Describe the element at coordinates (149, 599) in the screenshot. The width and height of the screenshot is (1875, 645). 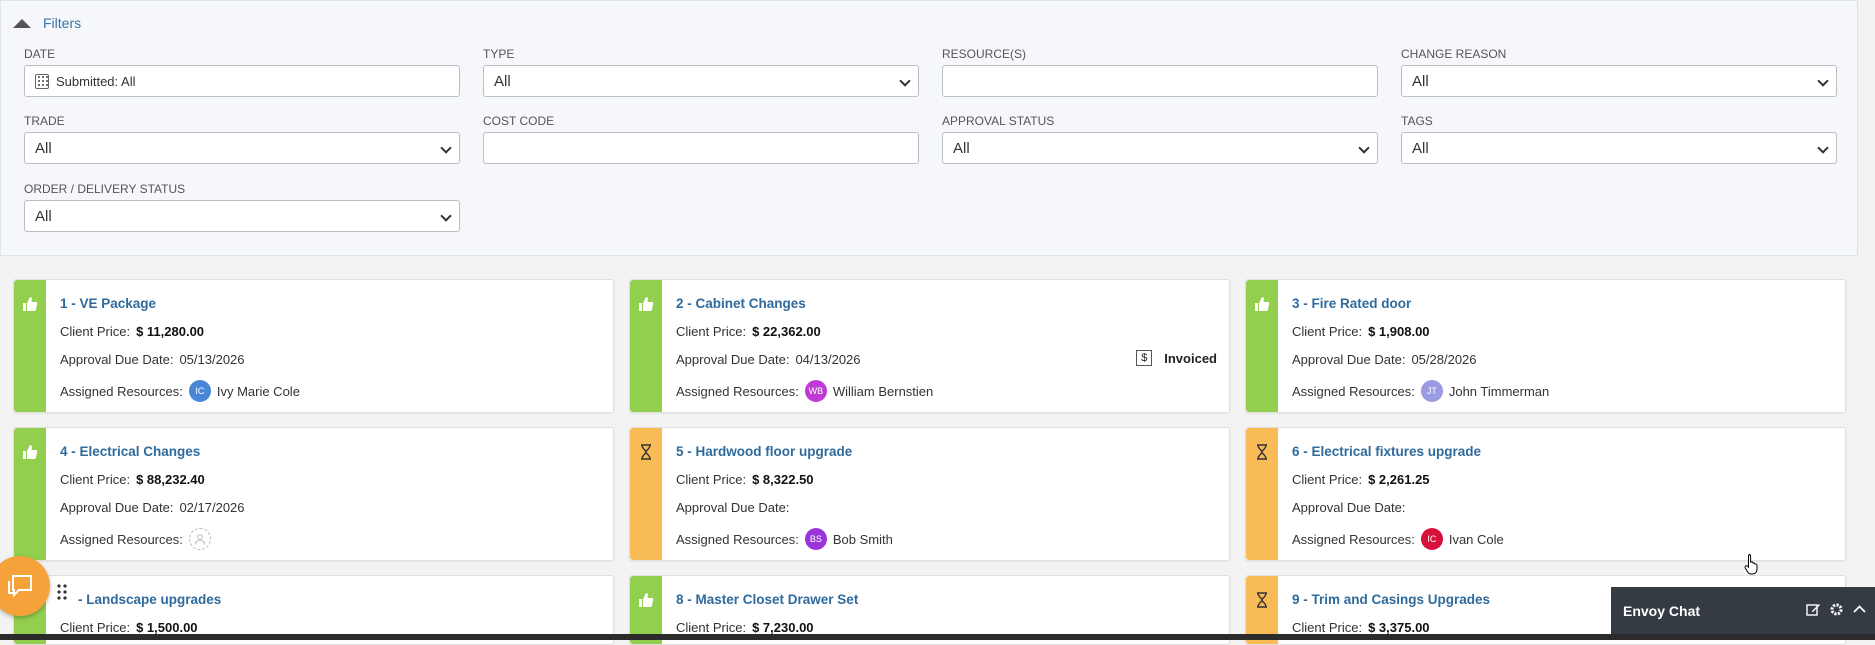
I see `card-title: - Landscape upgrades` at that location.